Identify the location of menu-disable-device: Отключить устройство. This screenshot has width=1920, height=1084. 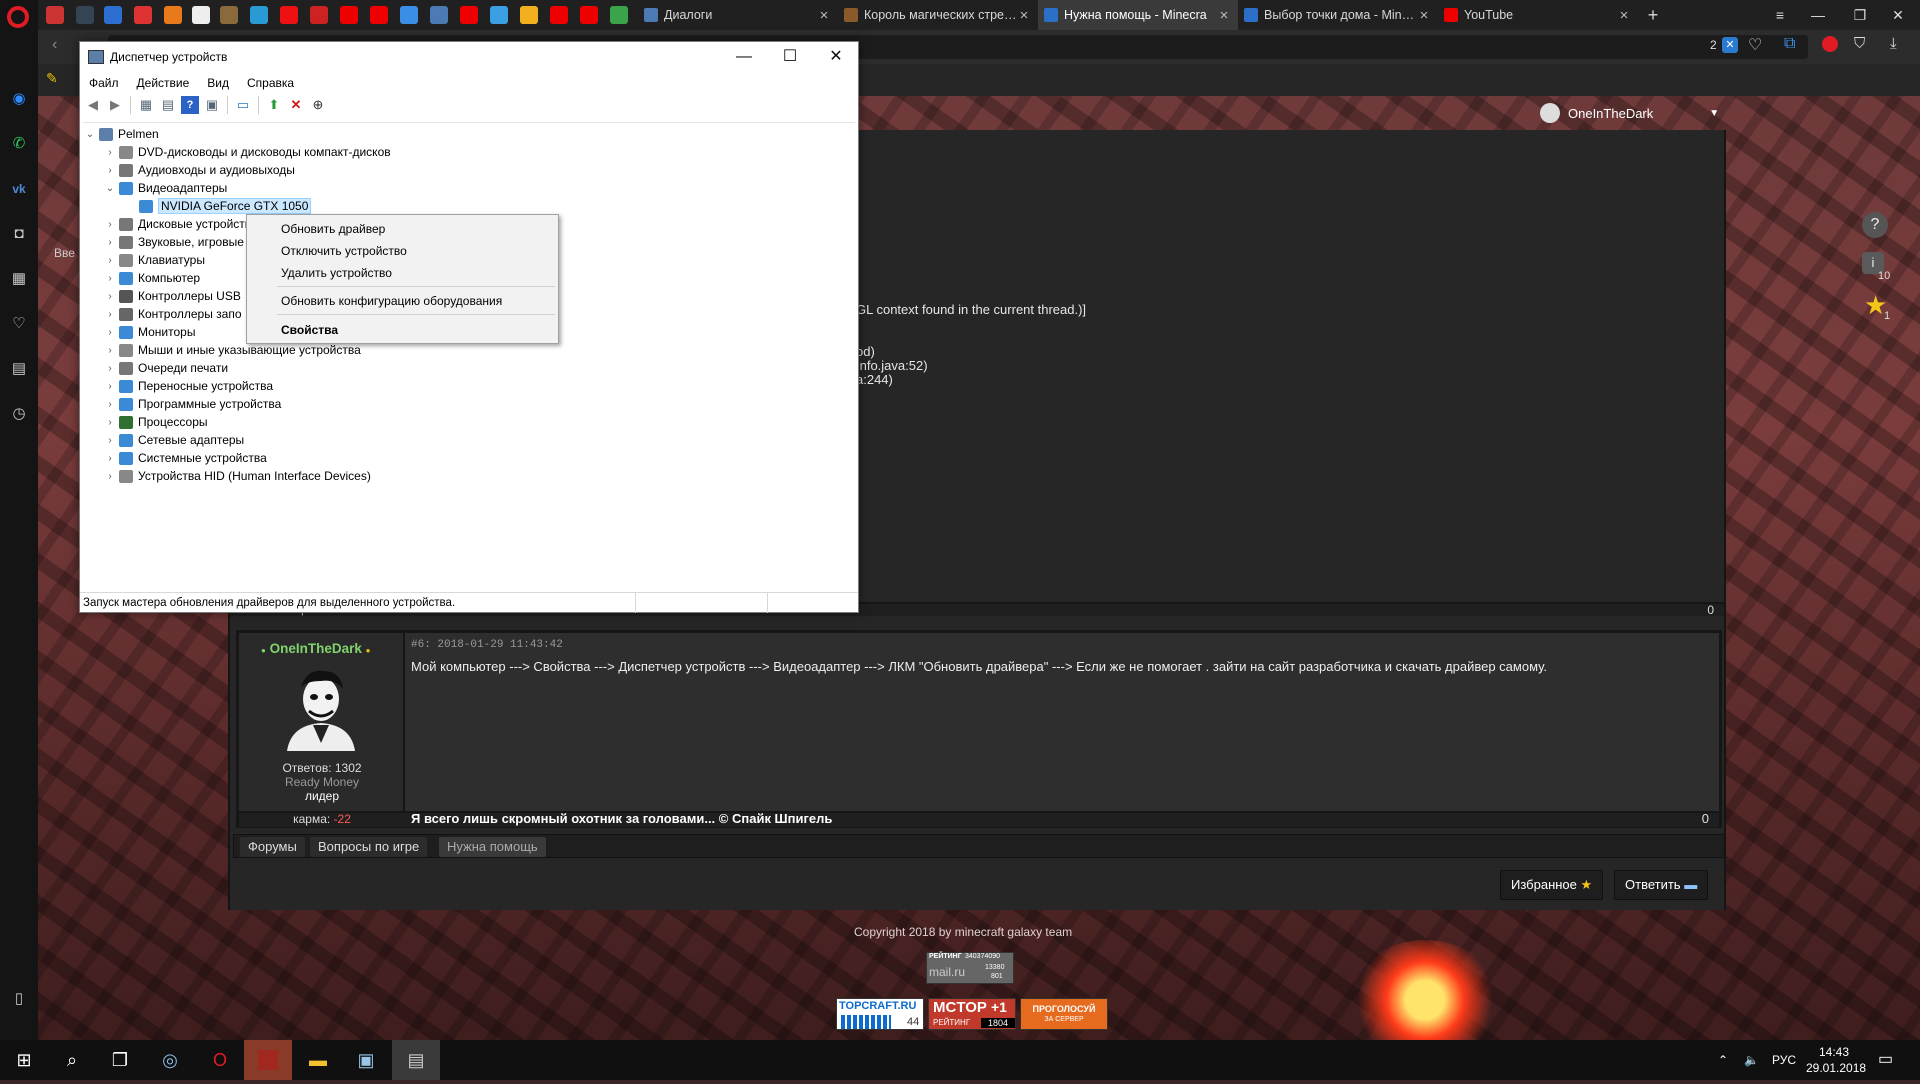
(344, 251).